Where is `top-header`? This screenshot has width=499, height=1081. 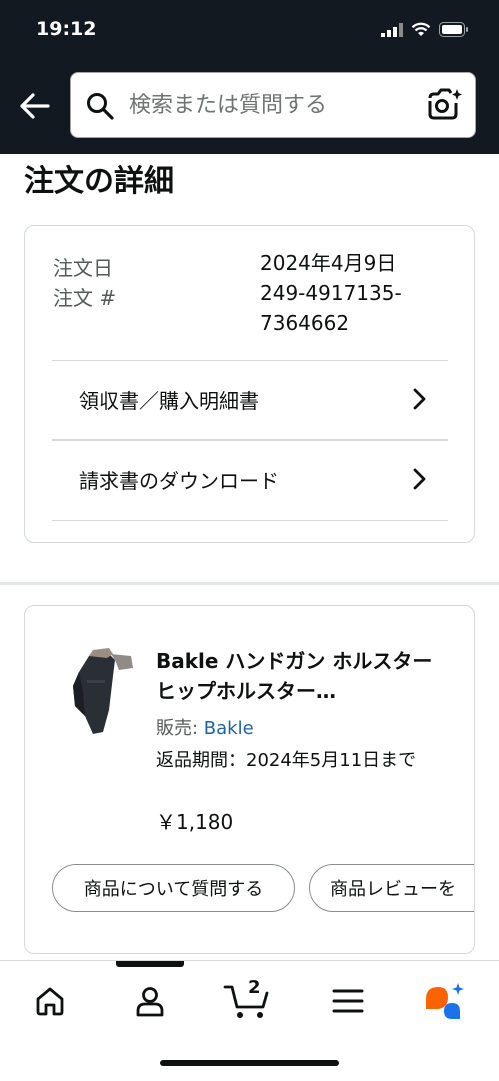 top-header is located at coordinates (249, 108).